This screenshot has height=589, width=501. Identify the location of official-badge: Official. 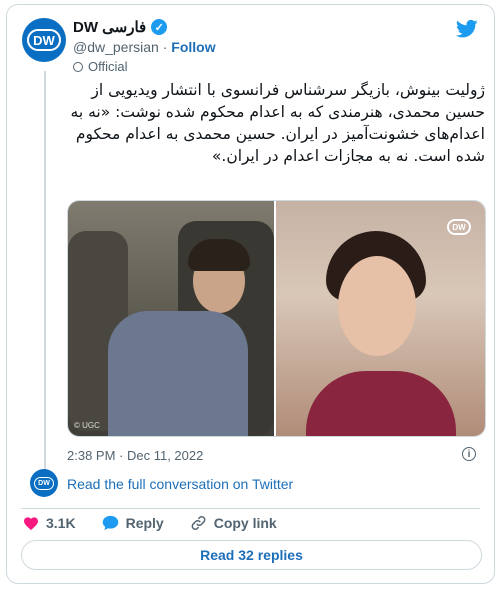
(100, 66).